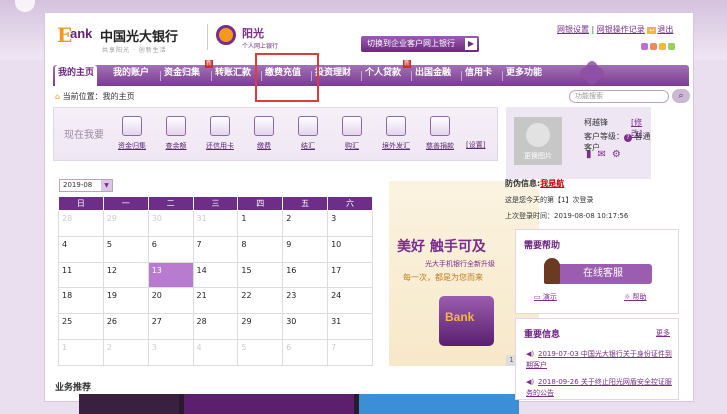  I want to click on theme-dot-yellow, so click(662, 46).